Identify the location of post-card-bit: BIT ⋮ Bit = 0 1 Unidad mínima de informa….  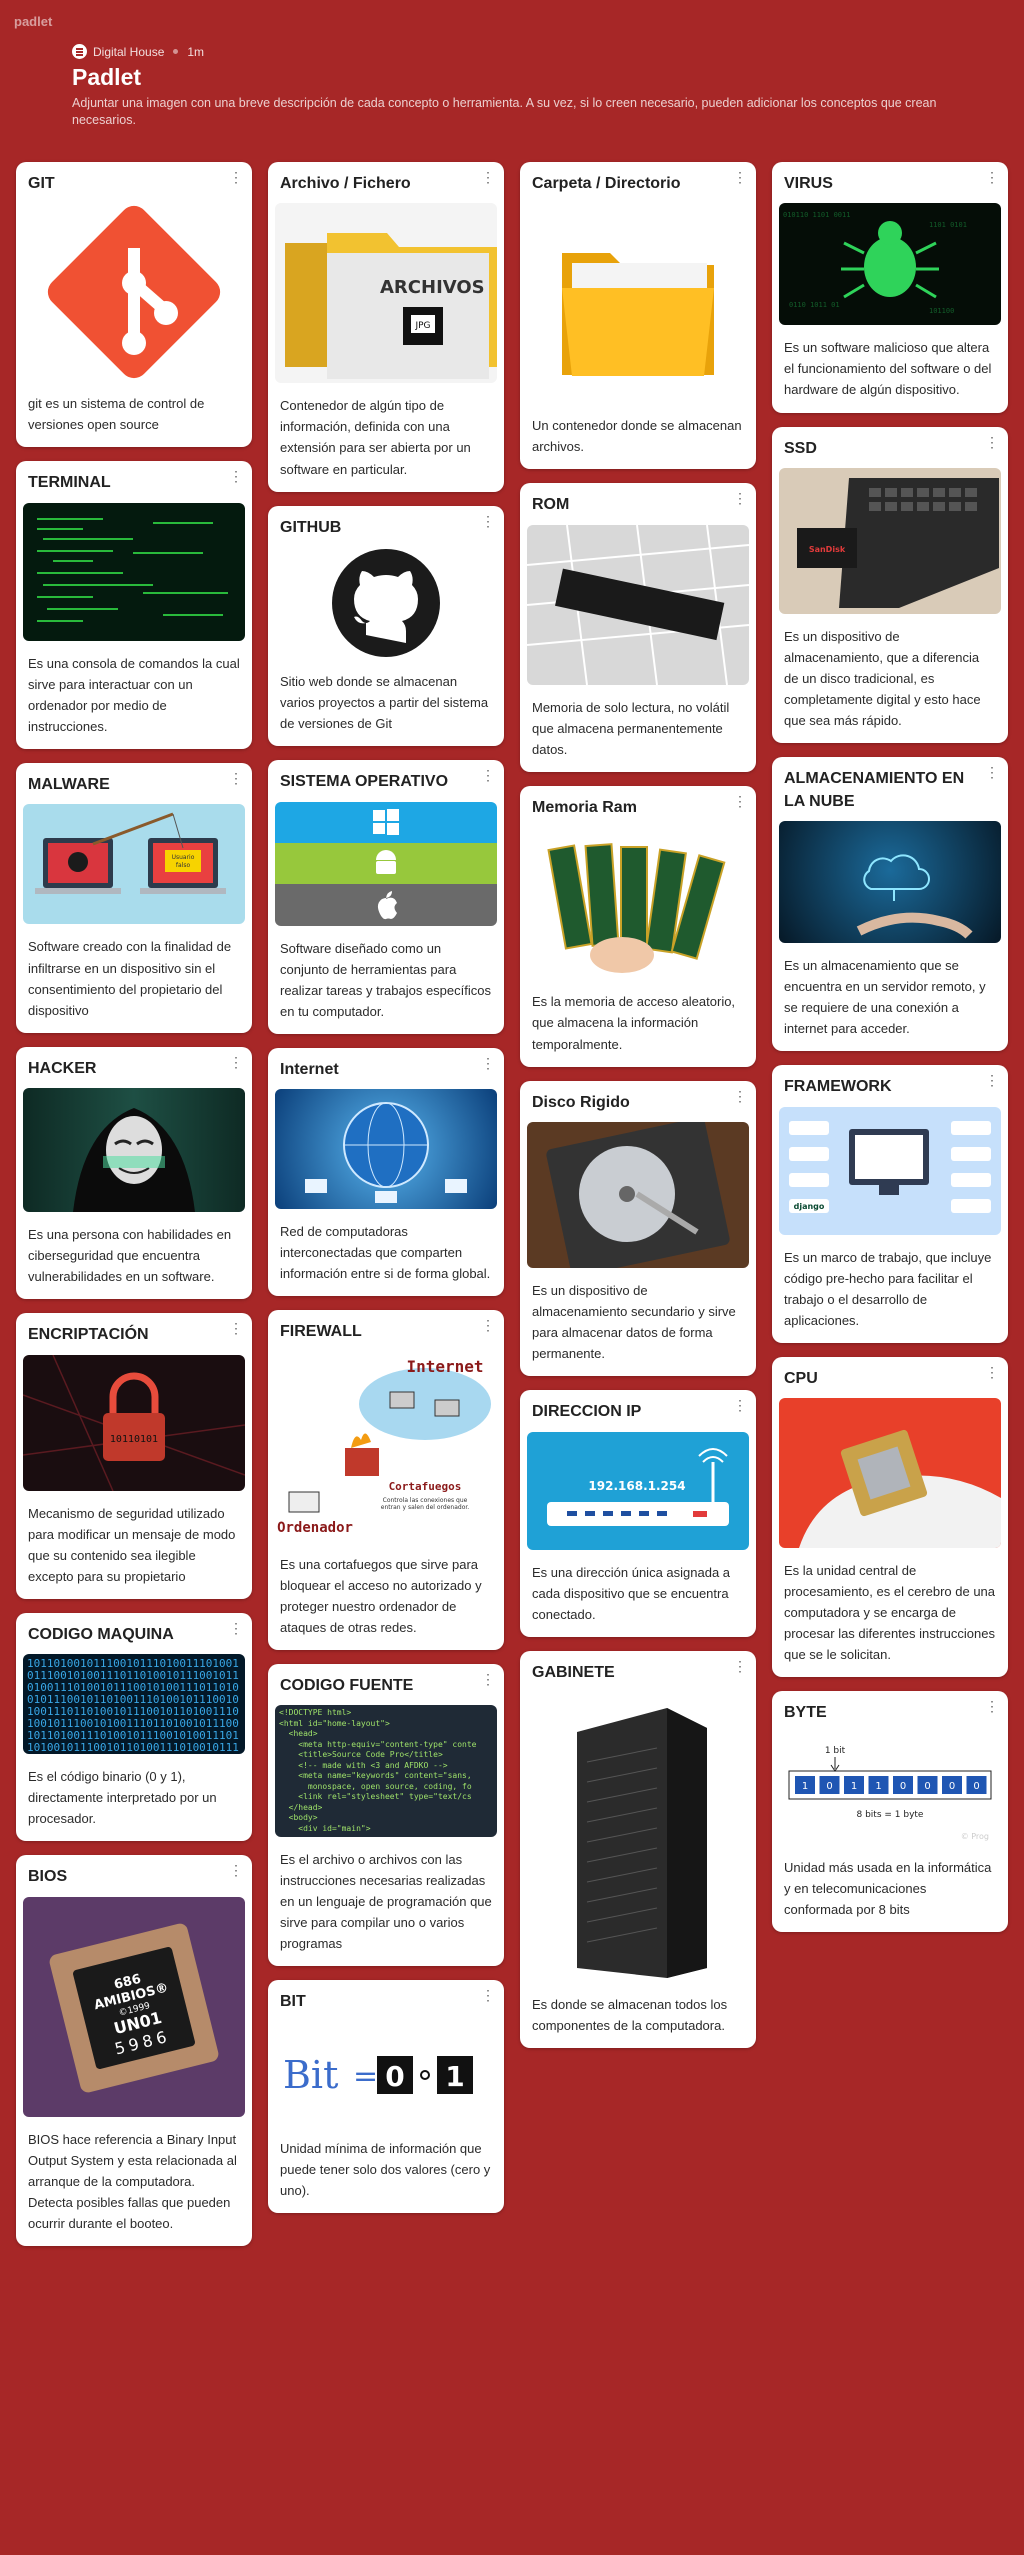
(386, 2096).